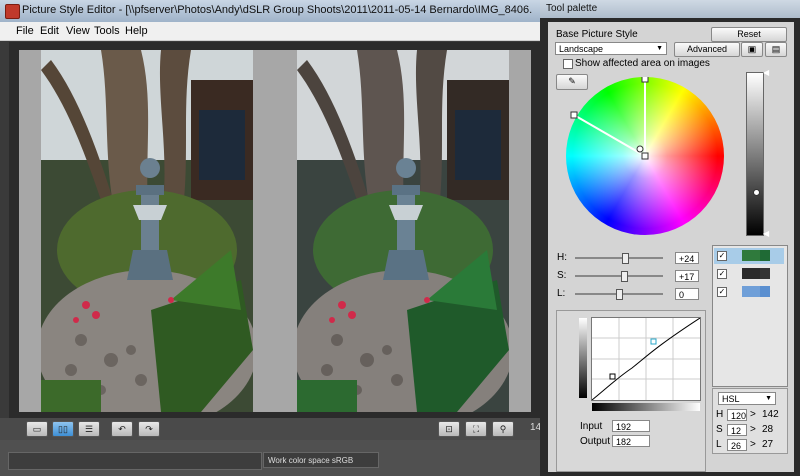 This screenshot has height=476, width=800. I want to click on h-slider-thumb, so click(626, 258).